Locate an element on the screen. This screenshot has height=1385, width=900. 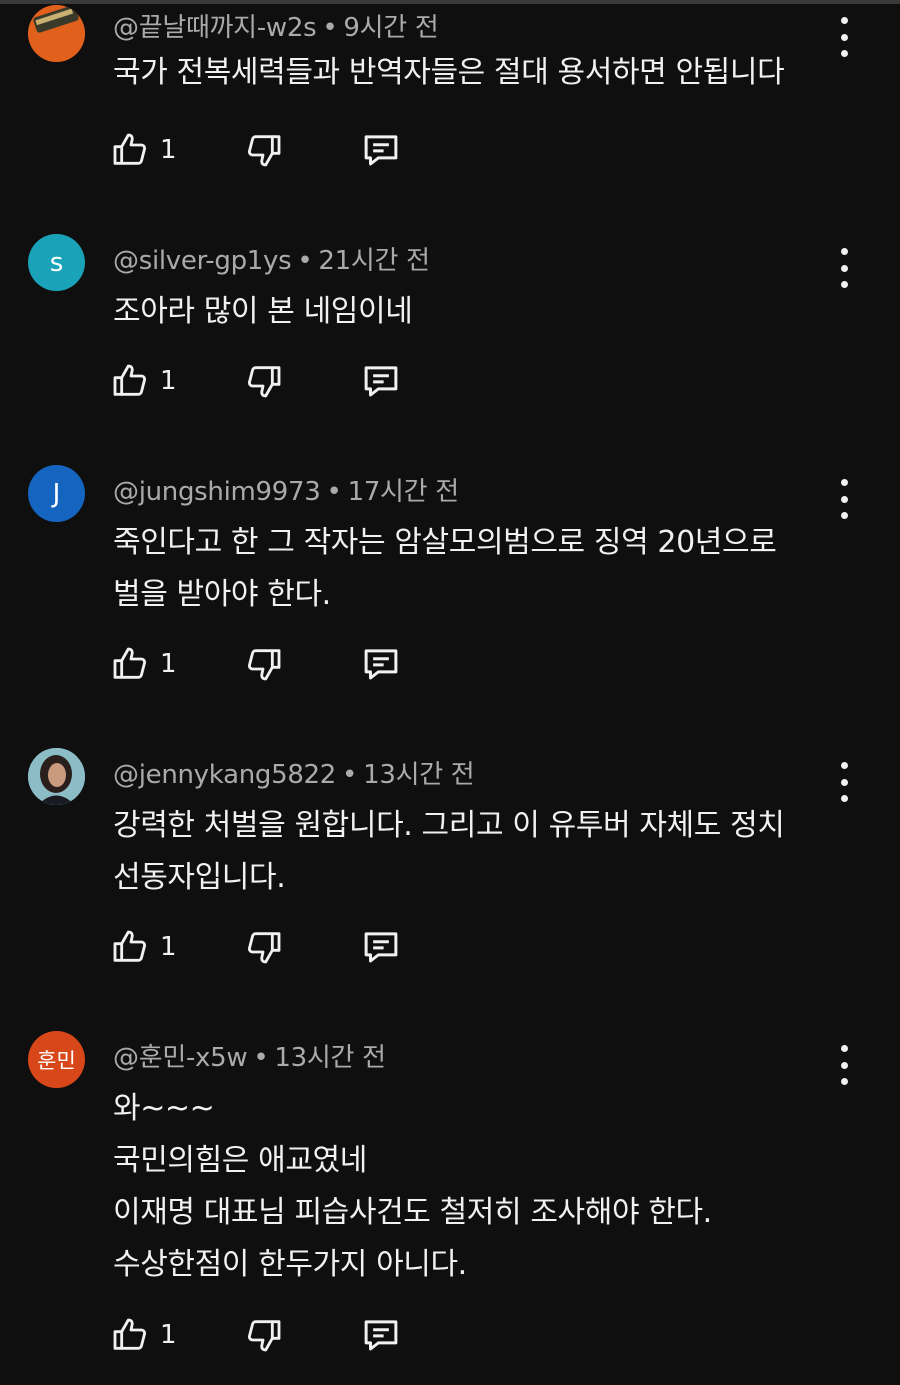
comment-text: 국가 전복세력들과 반역자들은 절대 용서하면 안됩니다 is located at coordinates (449, 73).